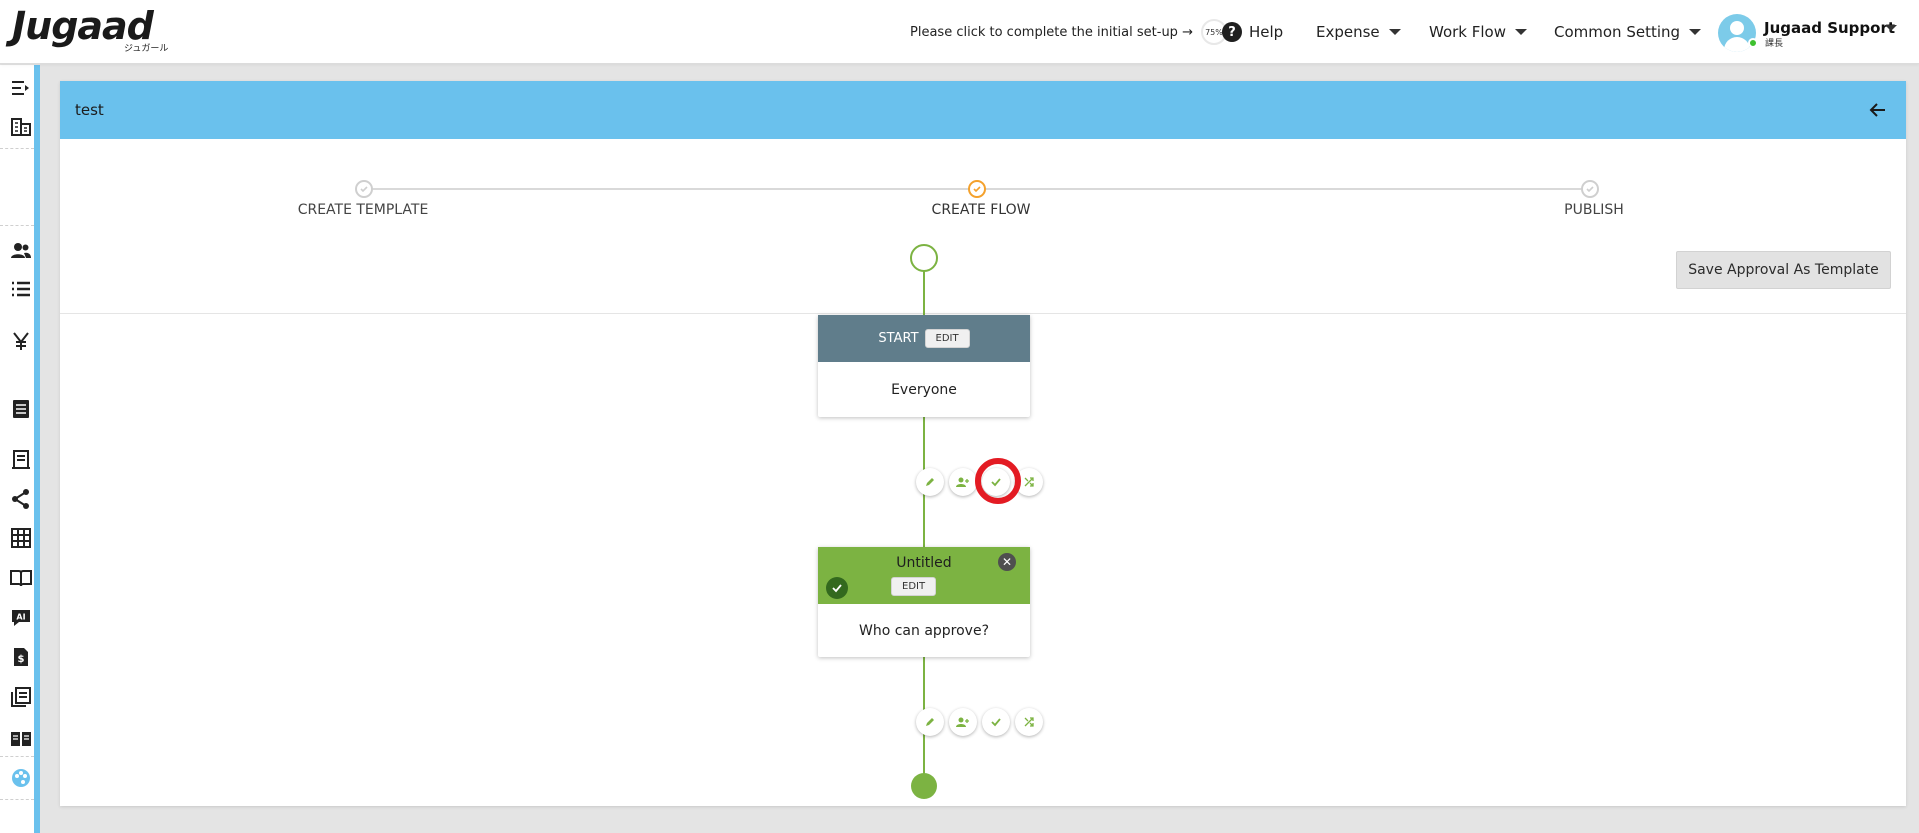 The image size is (1919, 833). Describe the element at coordinates (1594, 210) in the screenshot. I see `step-publish: PUBLISH` at that location.